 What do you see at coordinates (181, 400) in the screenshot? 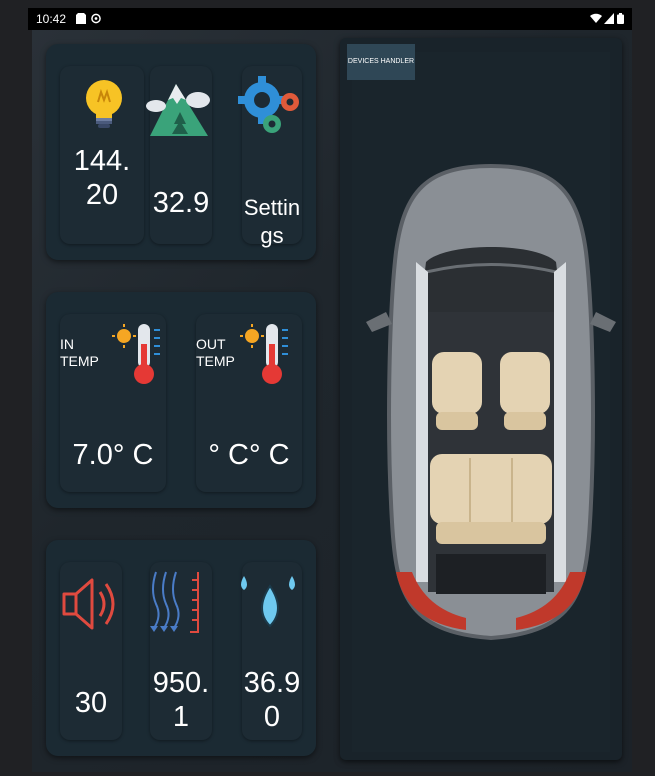
I see `temperature-card: IN TEMP 7.0° C OUT TEMP ° C° C` at bounding box center [181, 400].